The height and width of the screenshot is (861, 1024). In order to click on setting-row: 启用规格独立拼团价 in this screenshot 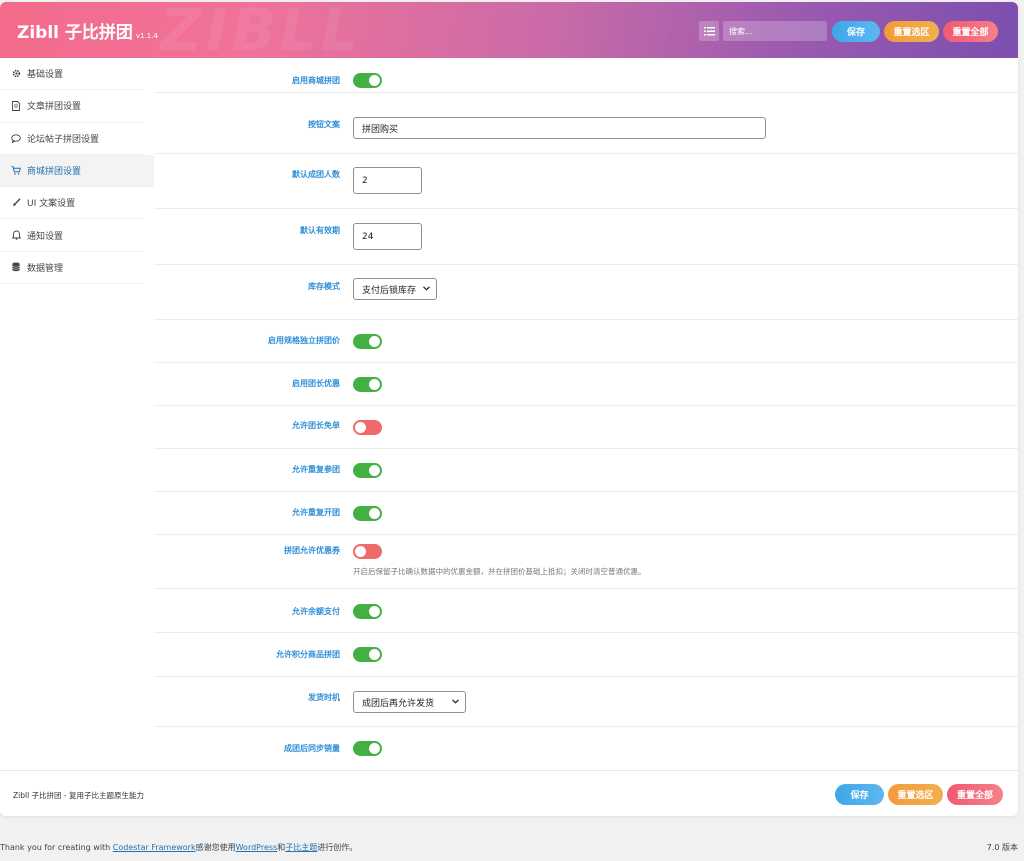, I will do `click(586, 341)`.